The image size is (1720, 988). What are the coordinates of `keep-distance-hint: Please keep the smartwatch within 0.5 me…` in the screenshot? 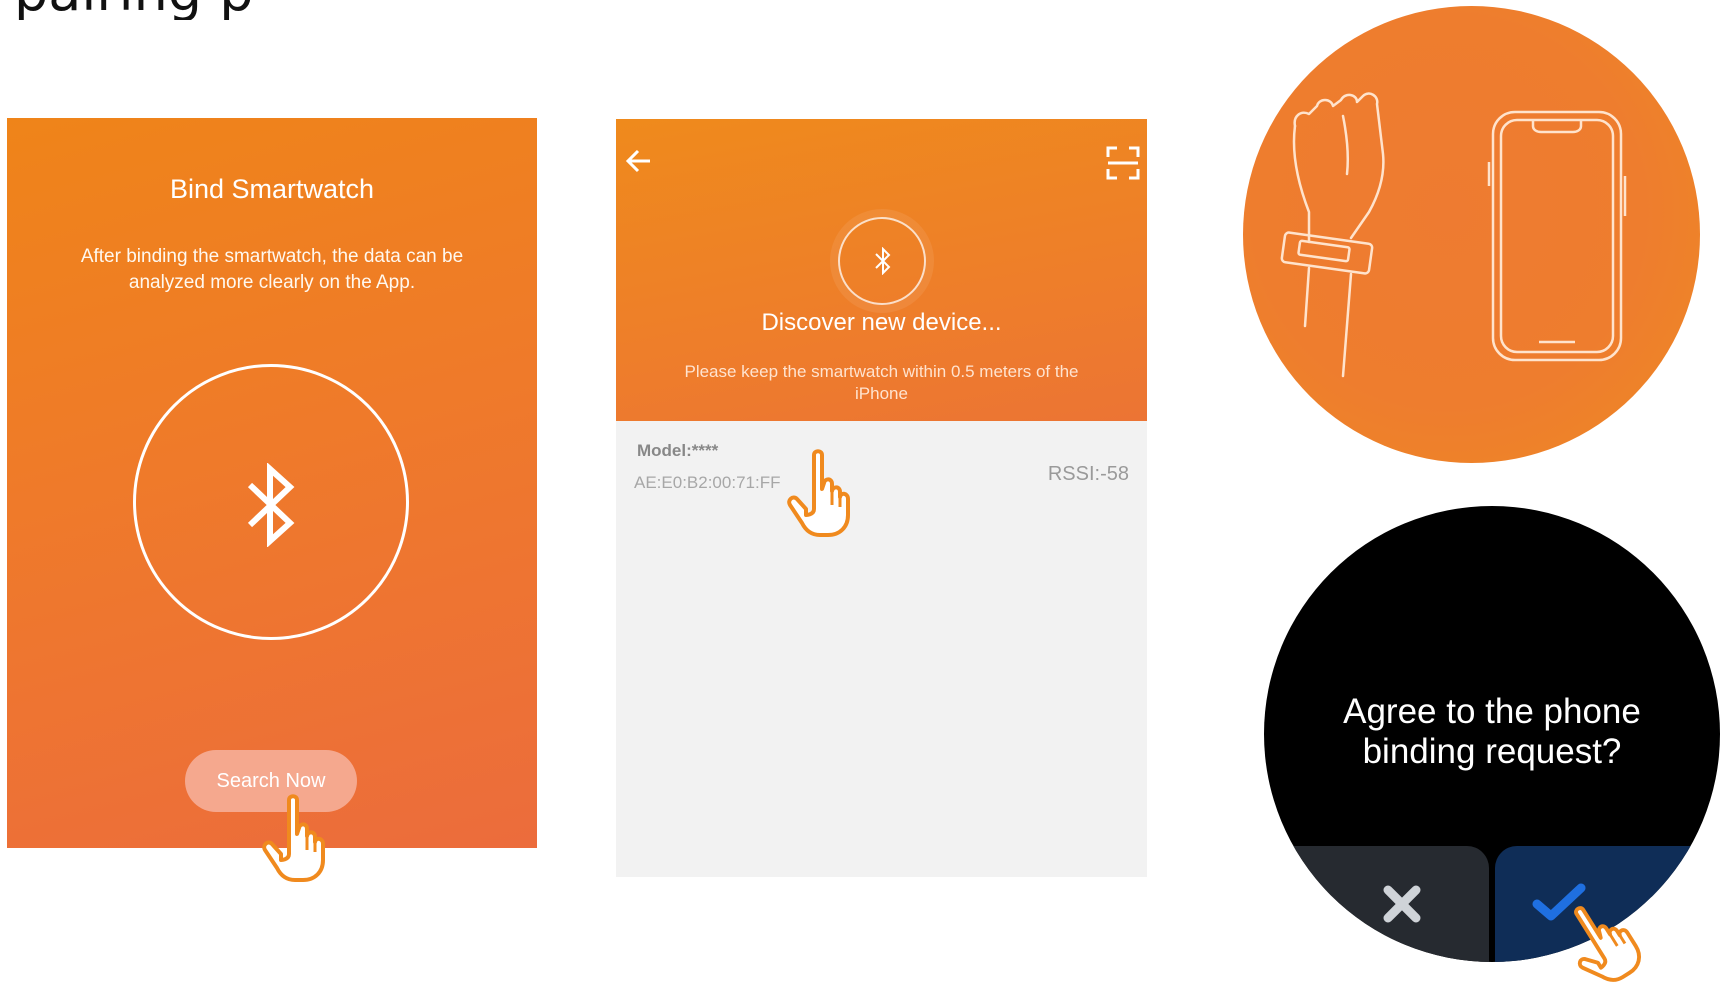 It's located at (881, 382).